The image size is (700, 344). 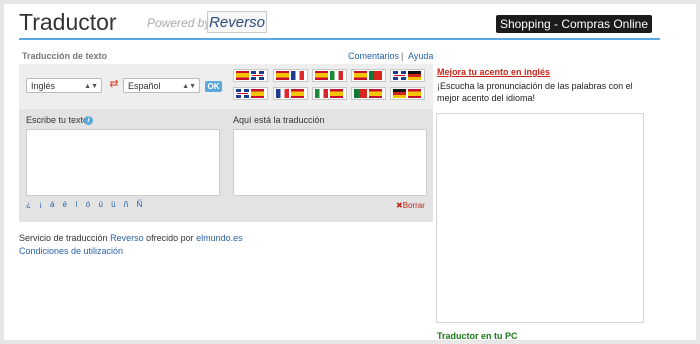 What do you see at coordinates (65, 56) in the screenshot?
I see `section-label: Traducción de texto` at bounding box center [65, 56].